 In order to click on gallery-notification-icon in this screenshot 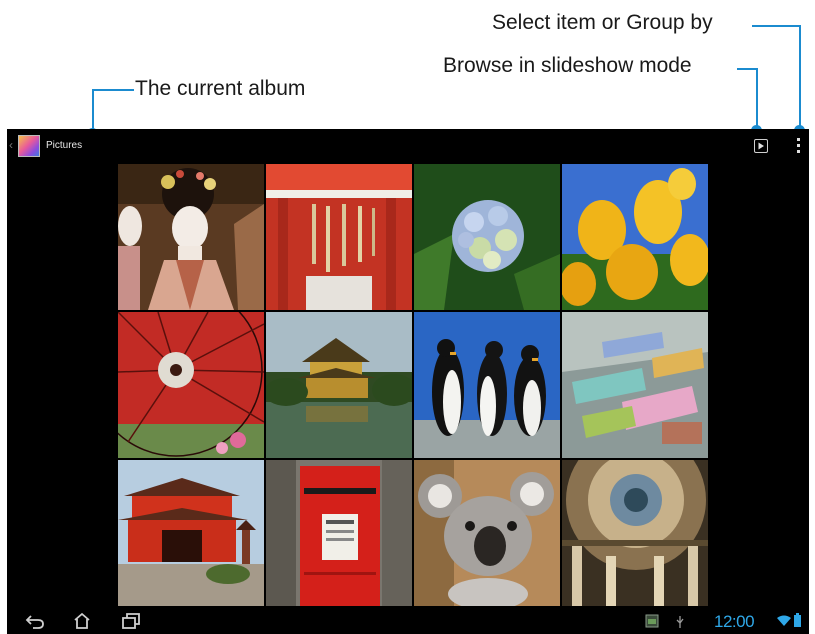, I will do `click(652, 621)`.